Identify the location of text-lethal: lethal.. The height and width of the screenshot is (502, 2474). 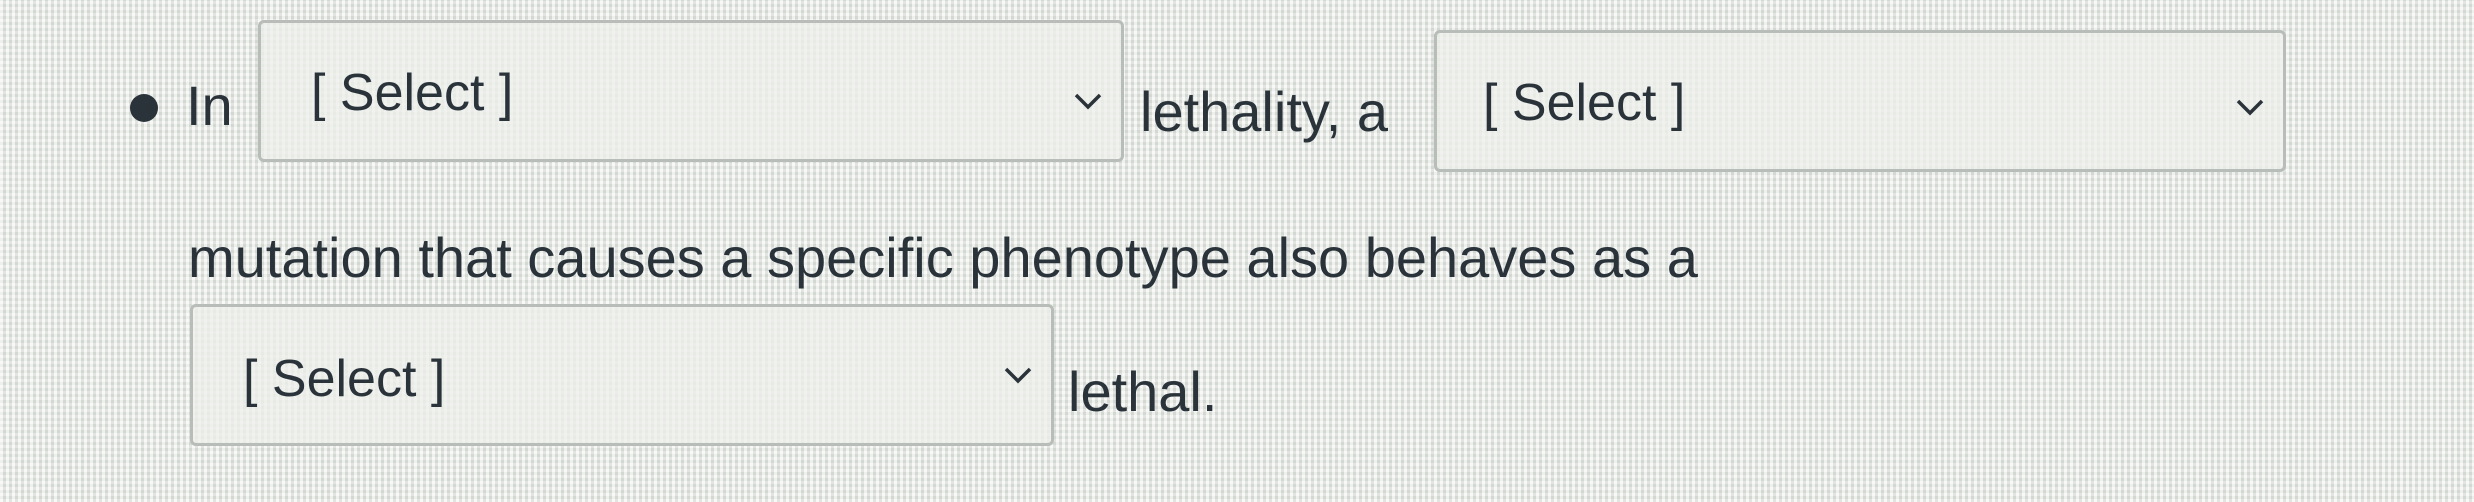
(1143, 391).